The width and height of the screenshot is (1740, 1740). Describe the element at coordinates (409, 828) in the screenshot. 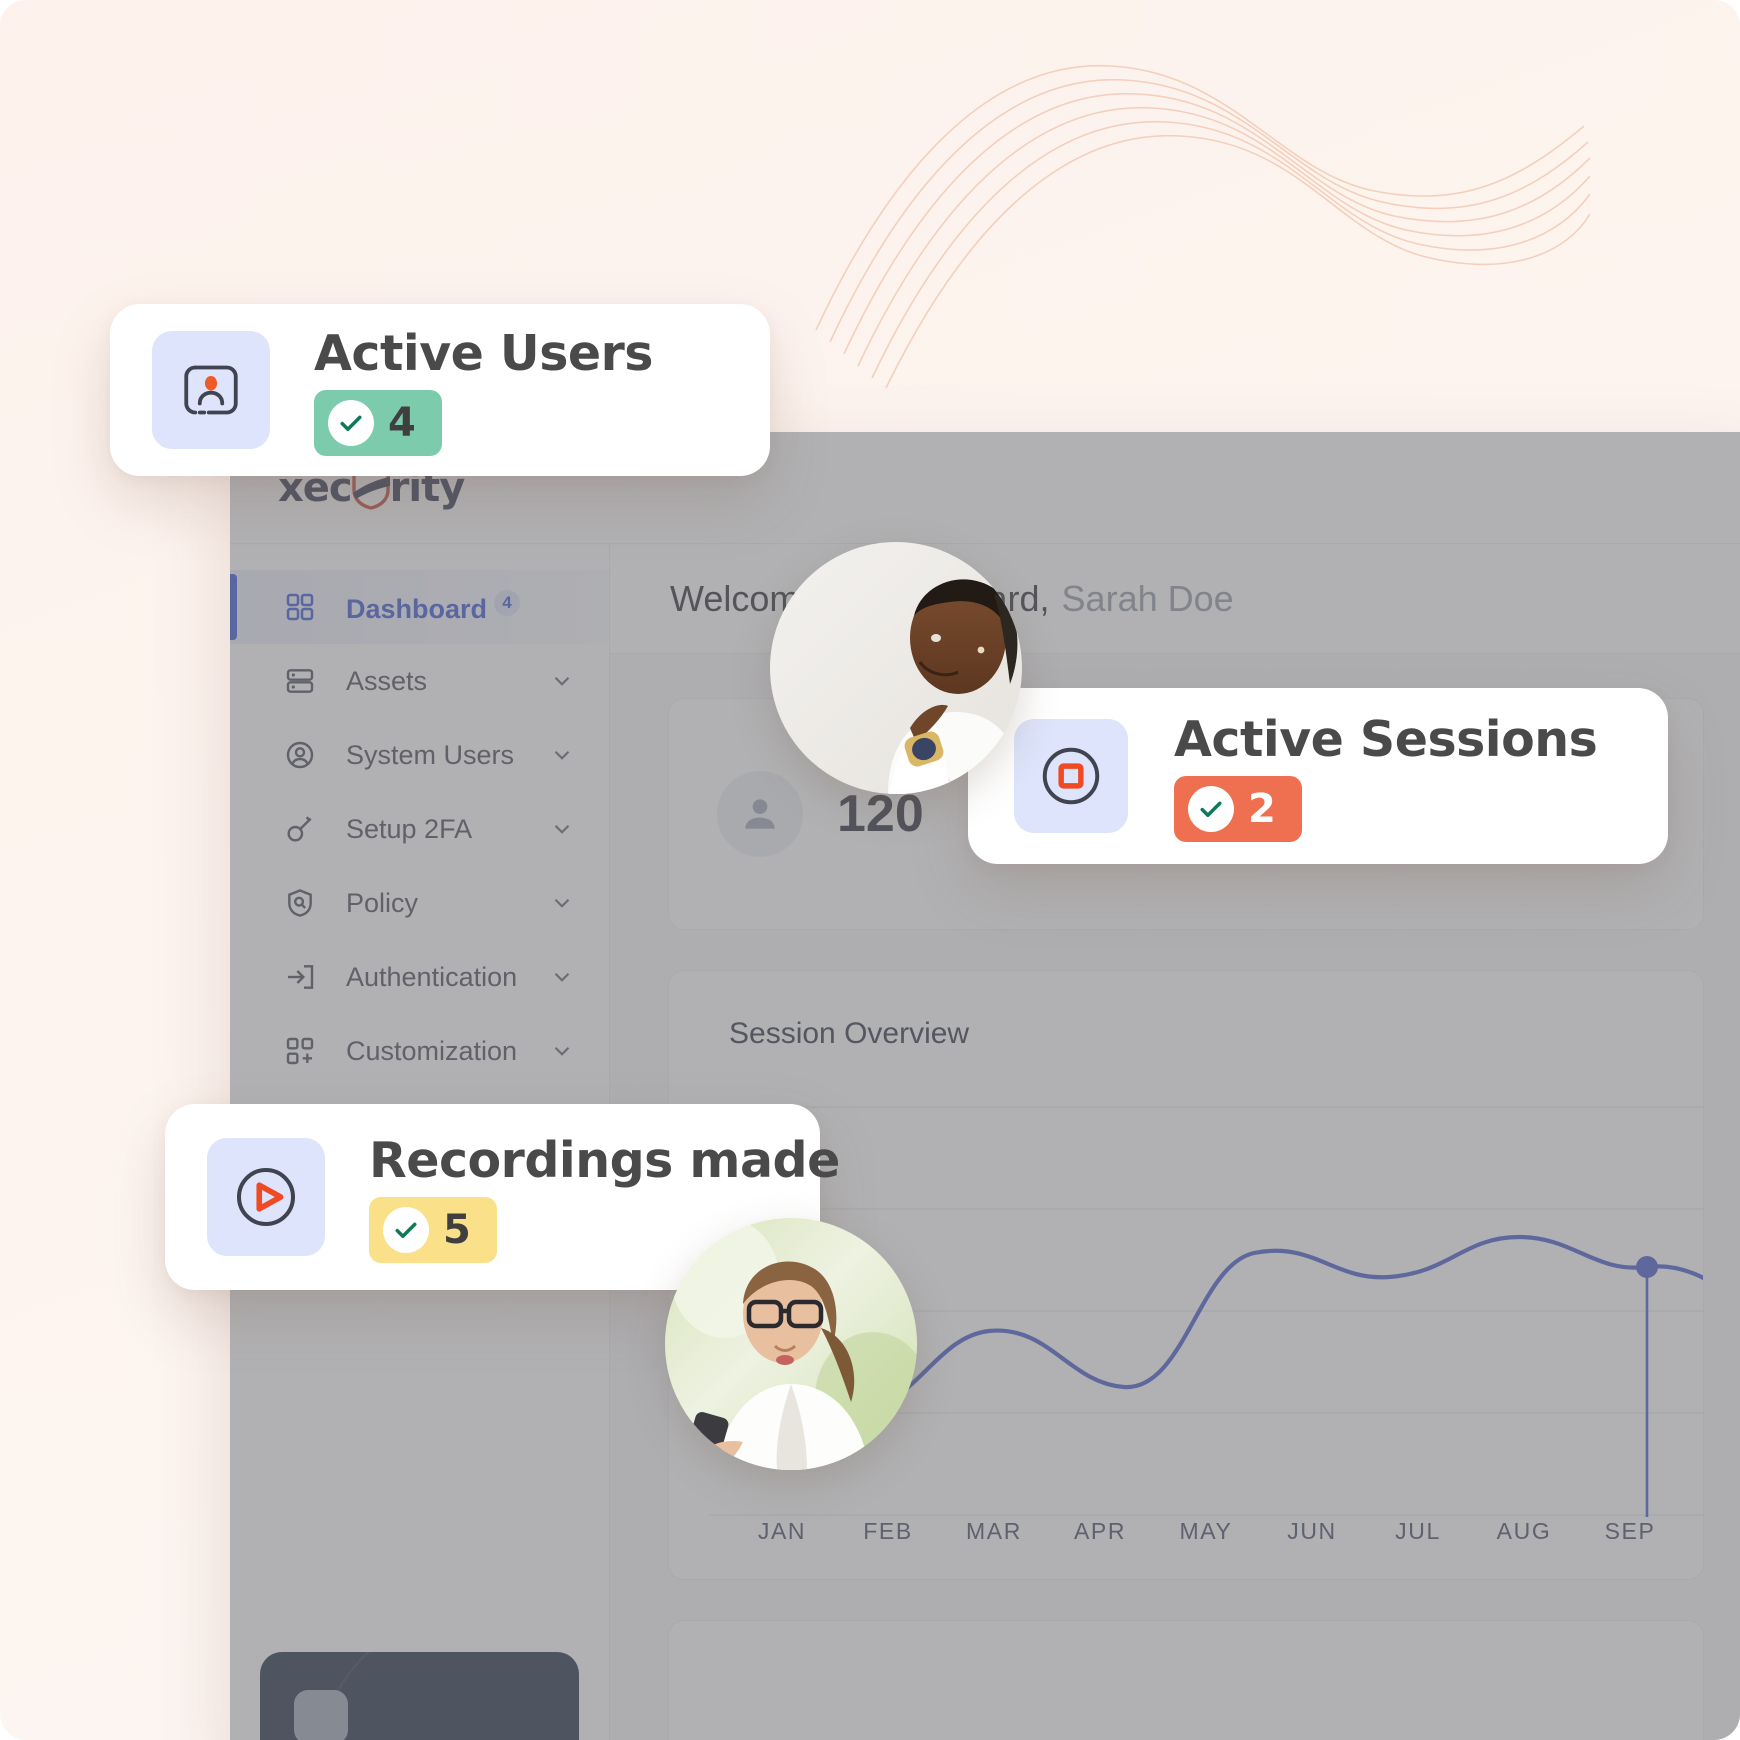

I see `sidebar-item-label: Setup 2FA` at that location.